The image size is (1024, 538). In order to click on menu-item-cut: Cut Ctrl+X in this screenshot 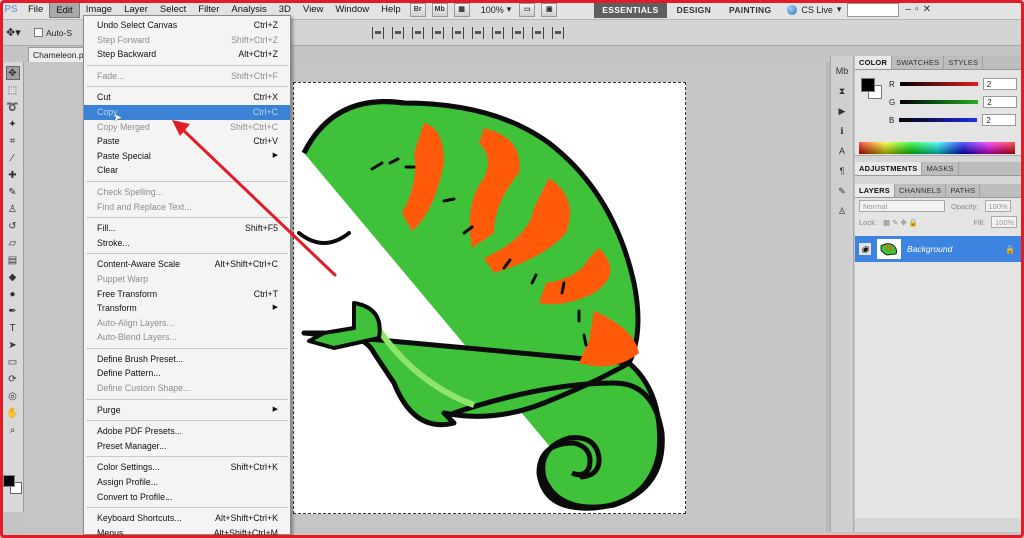, I will do `click(187, 97)`.